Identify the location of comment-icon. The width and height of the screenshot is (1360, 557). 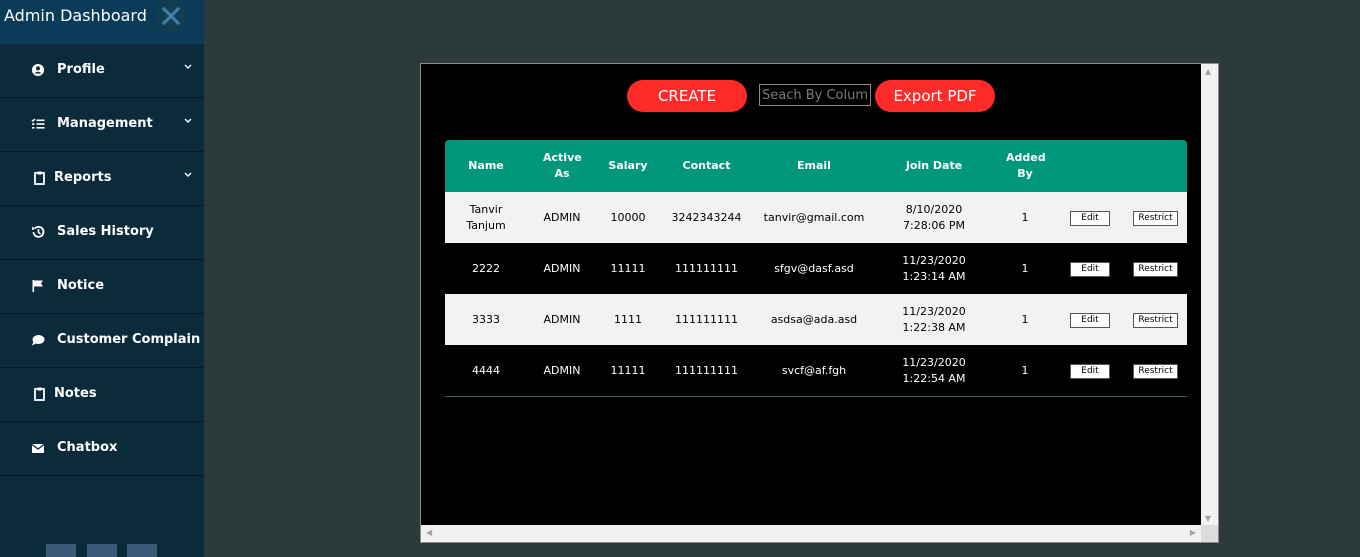
(38, 340).